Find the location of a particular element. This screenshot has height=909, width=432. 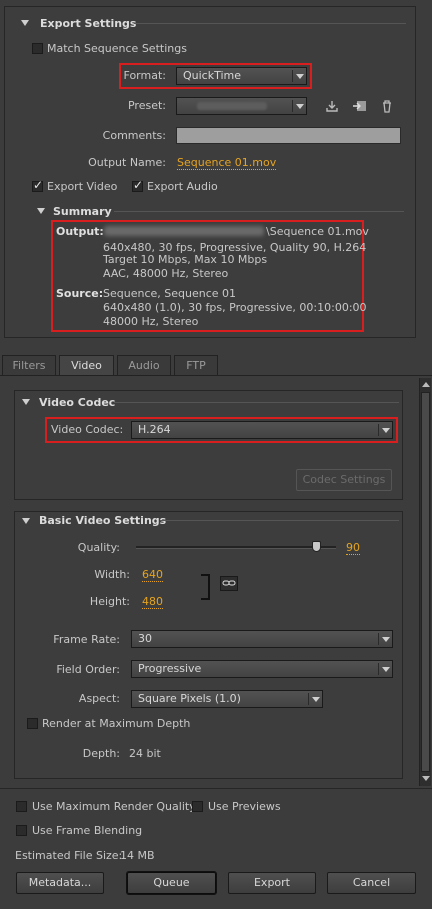

video-codec-dropdown: H.264 is located at coordinates (262, 430).